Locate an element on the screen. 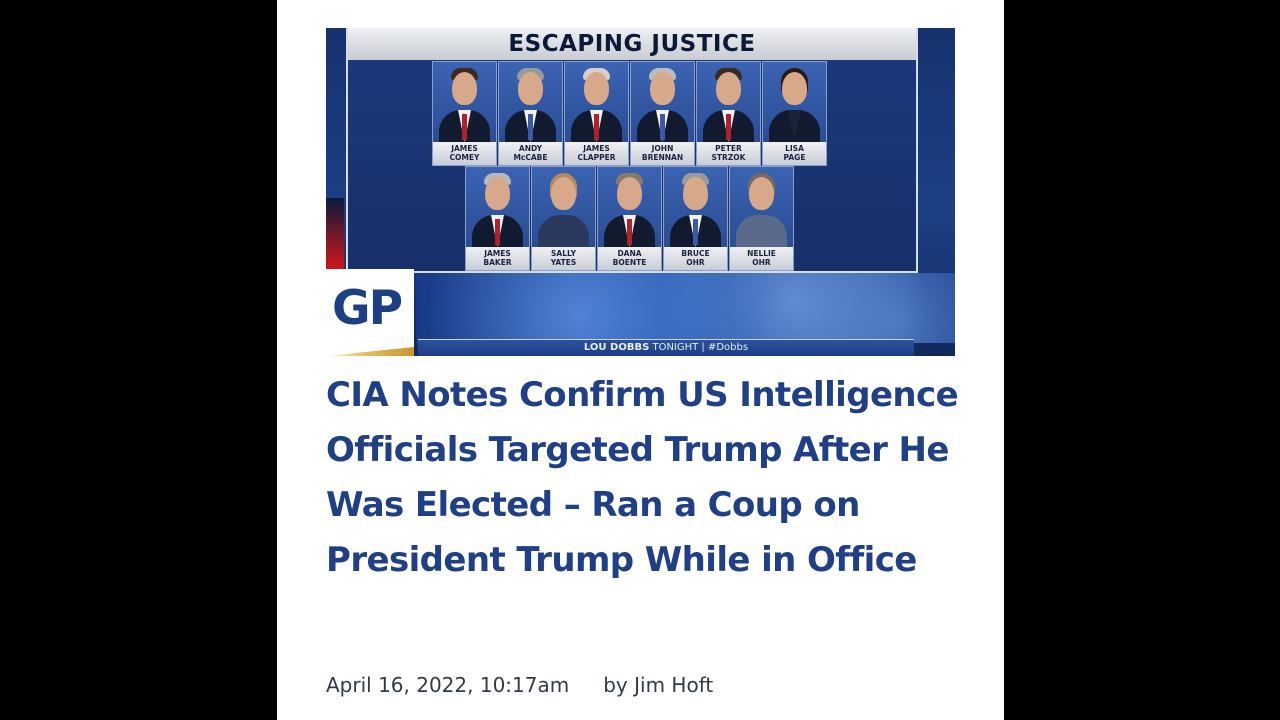 This screenshot has width=1280, height=720. portrait-name: JAMES BAKER is located at coordinates (497, 258).